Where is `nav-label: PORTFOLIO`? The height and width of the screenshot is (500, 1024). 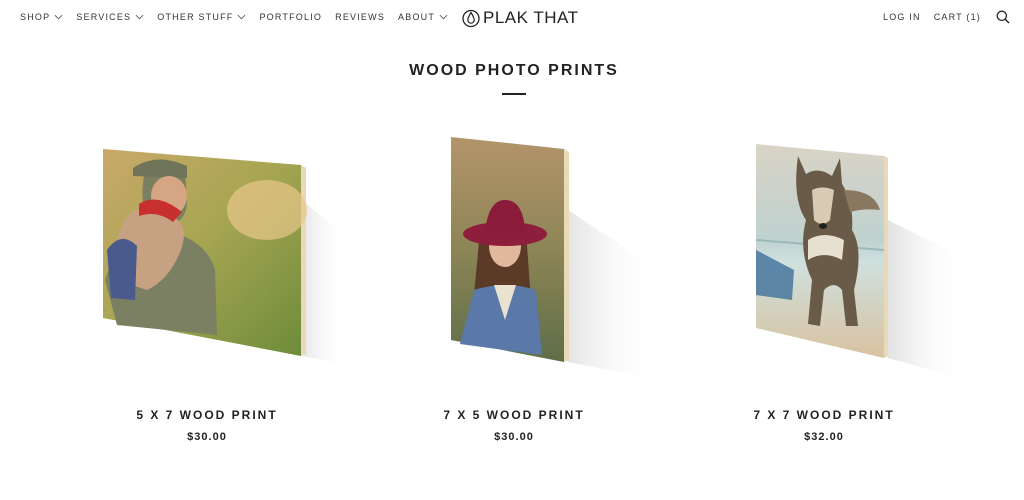
nav-label: PORTFOLIO is located at coordinates (291, 17).